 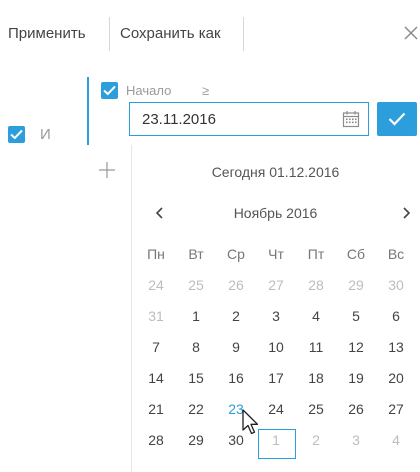 I want to click on calendar-week-row: 7 8 9 10 11 12 13, so click(x=276, y=347).